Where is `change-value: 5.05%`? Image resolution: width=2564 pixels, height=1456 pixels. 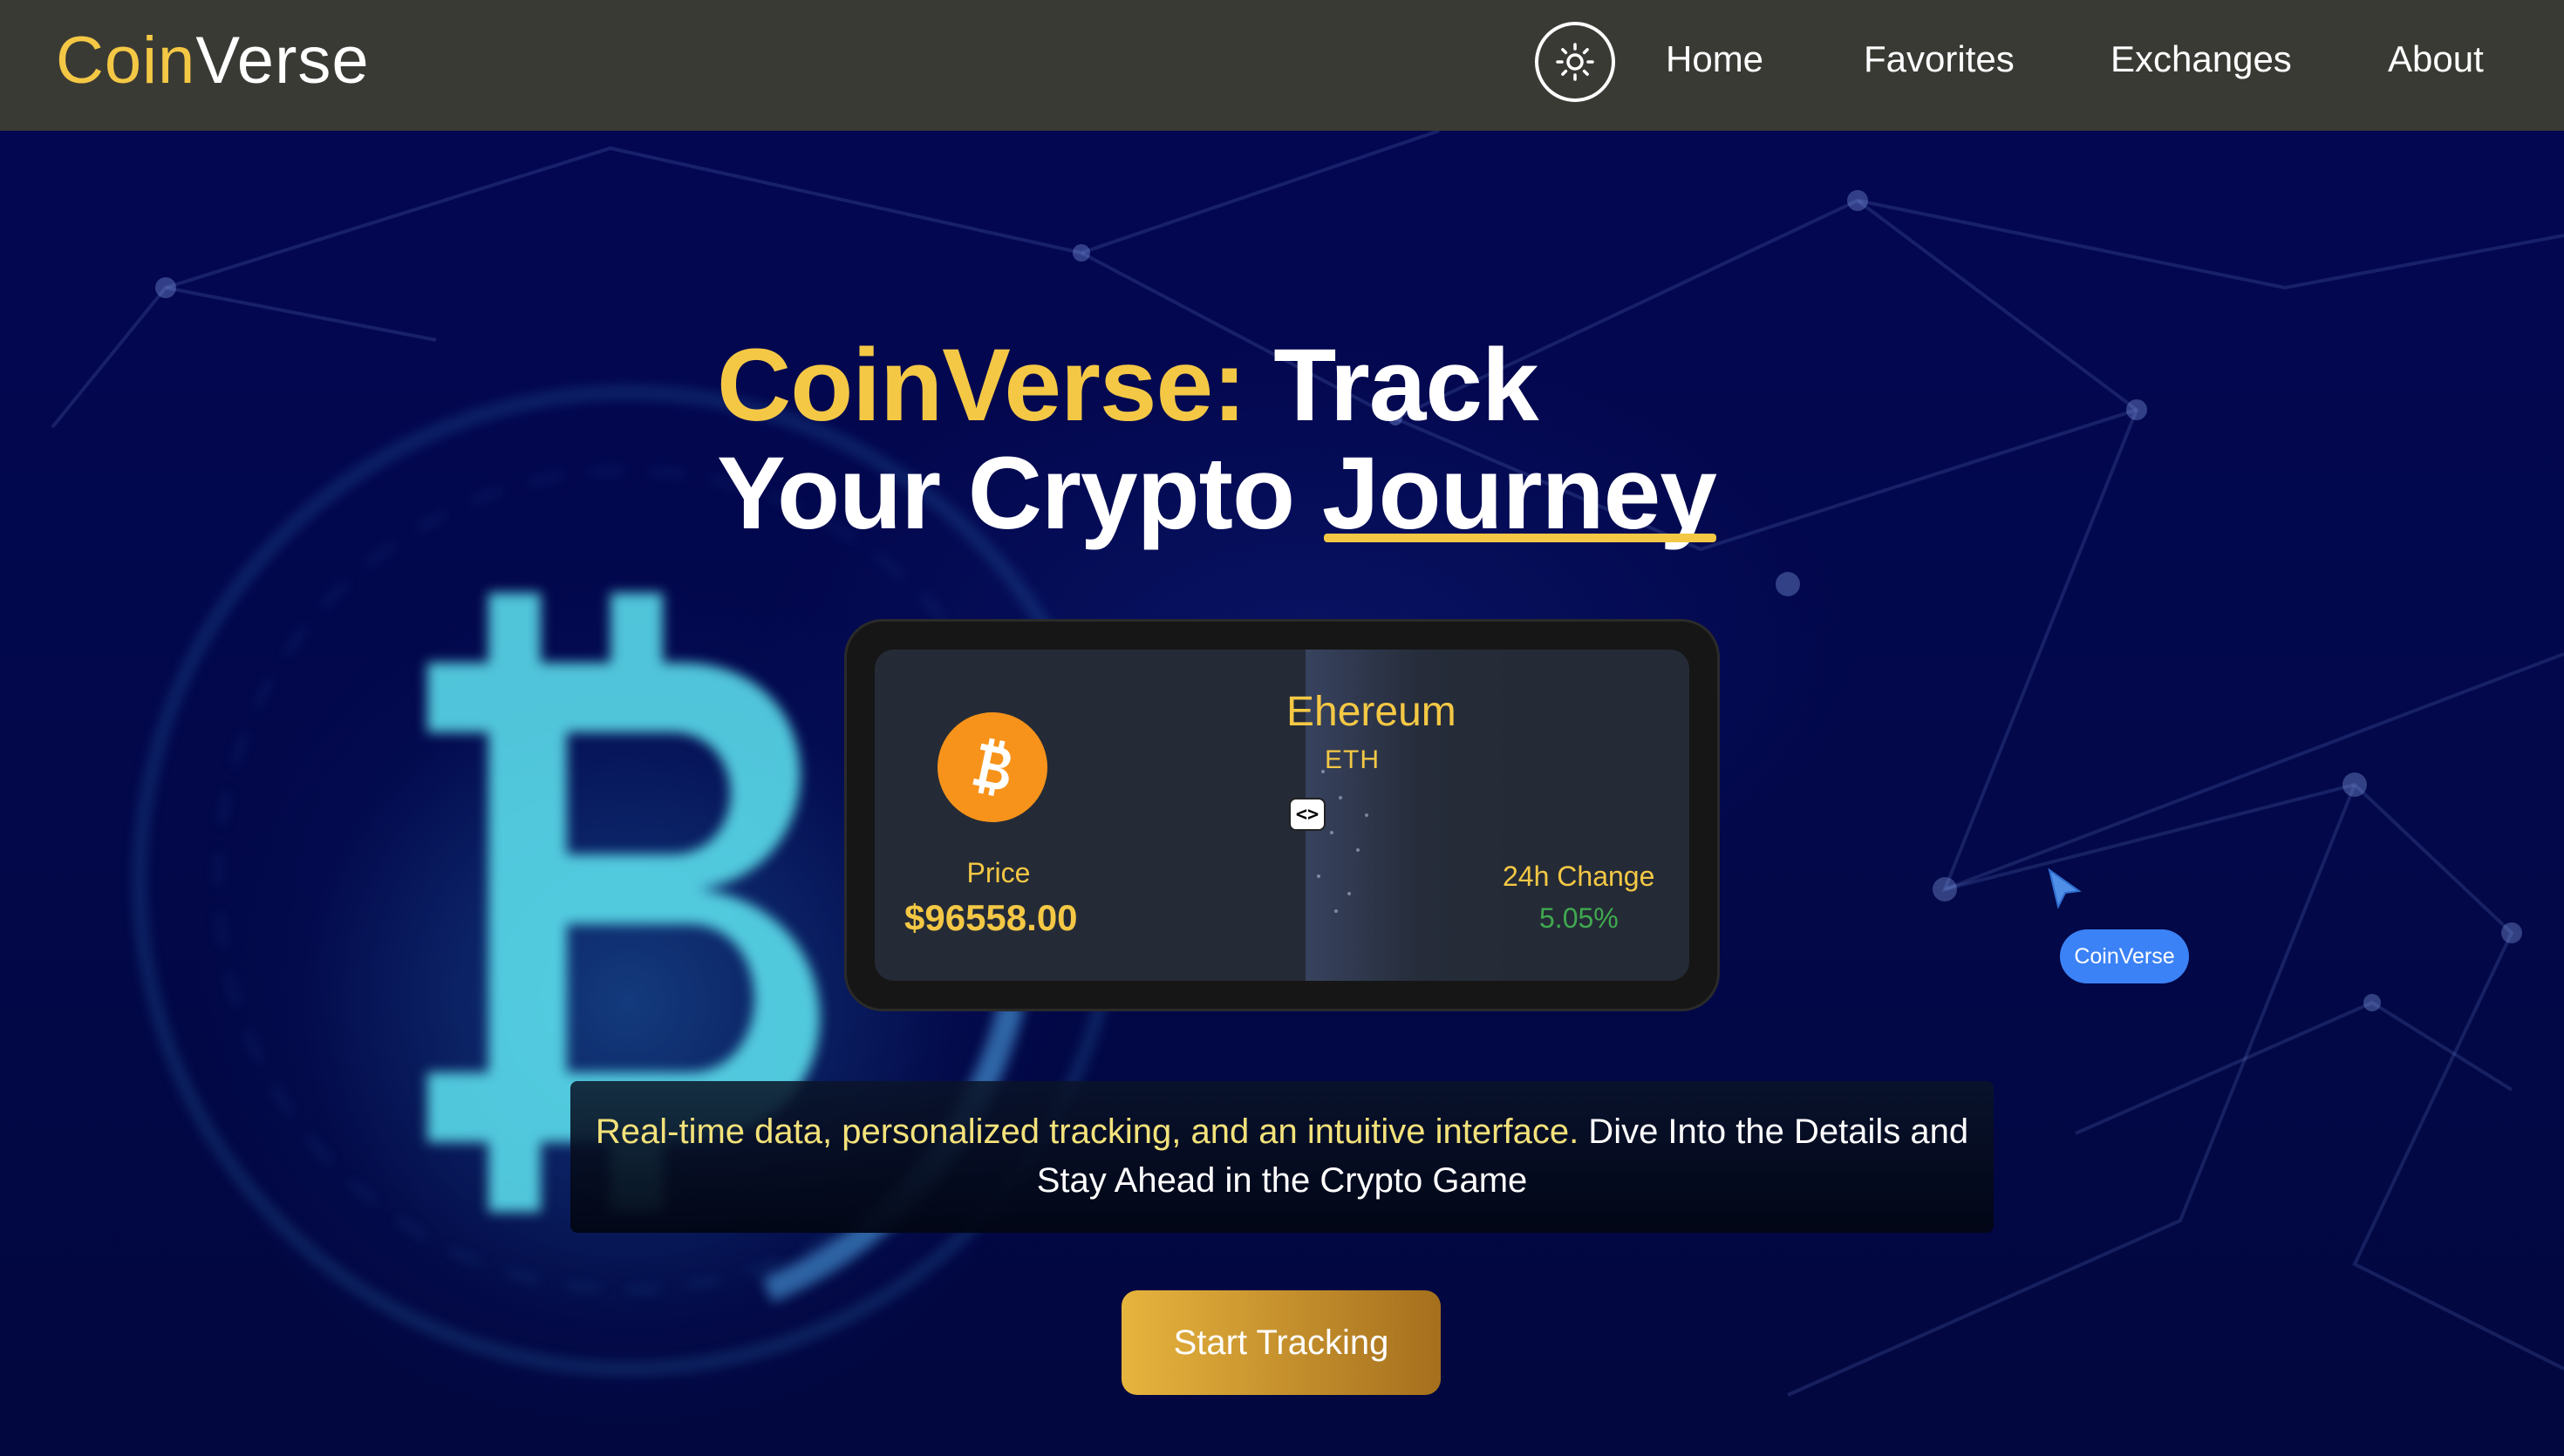 change-value: 5.05% is located at coordinates (1579, 918).